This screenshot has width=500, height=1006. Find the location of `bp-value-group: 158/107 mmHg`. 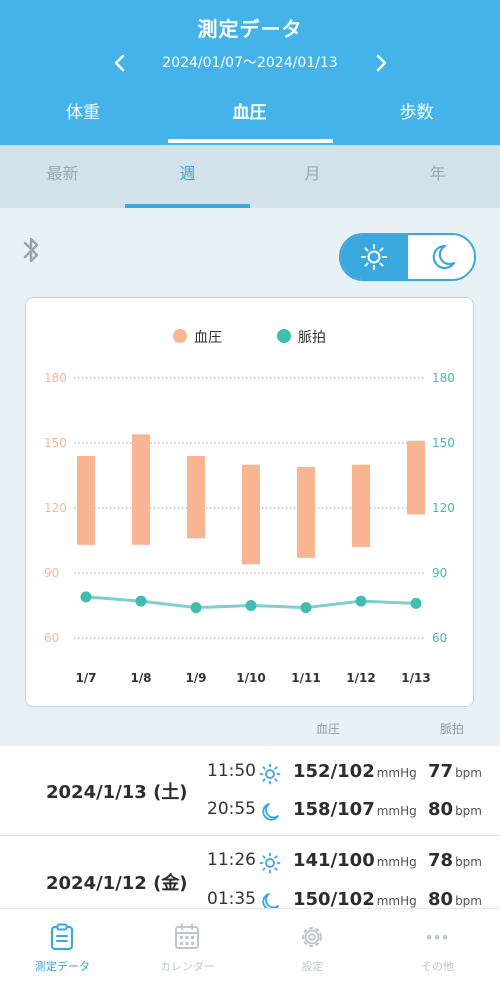

bp-value-group: 158/107 mmHg is located at coordinates (355, 809).